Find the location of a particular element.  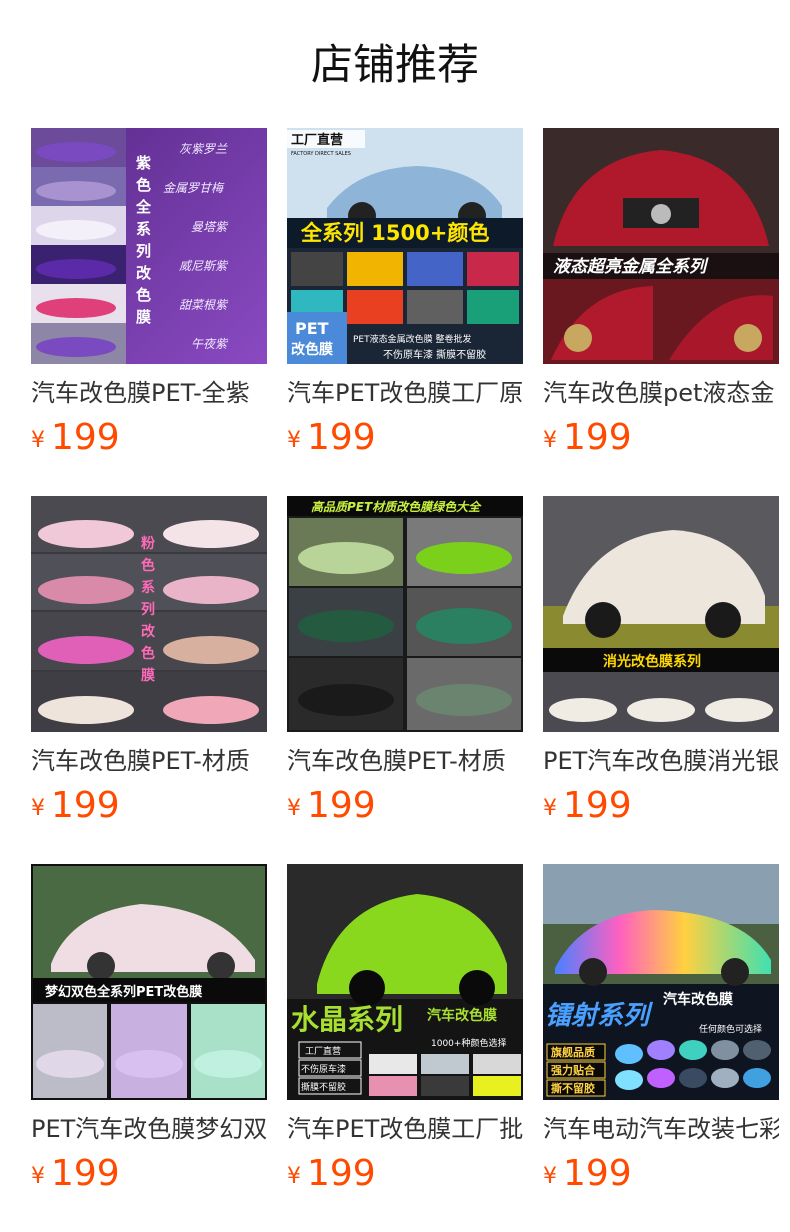

svg-text: 撕不留胶 is located at coordinates (573, 1088).